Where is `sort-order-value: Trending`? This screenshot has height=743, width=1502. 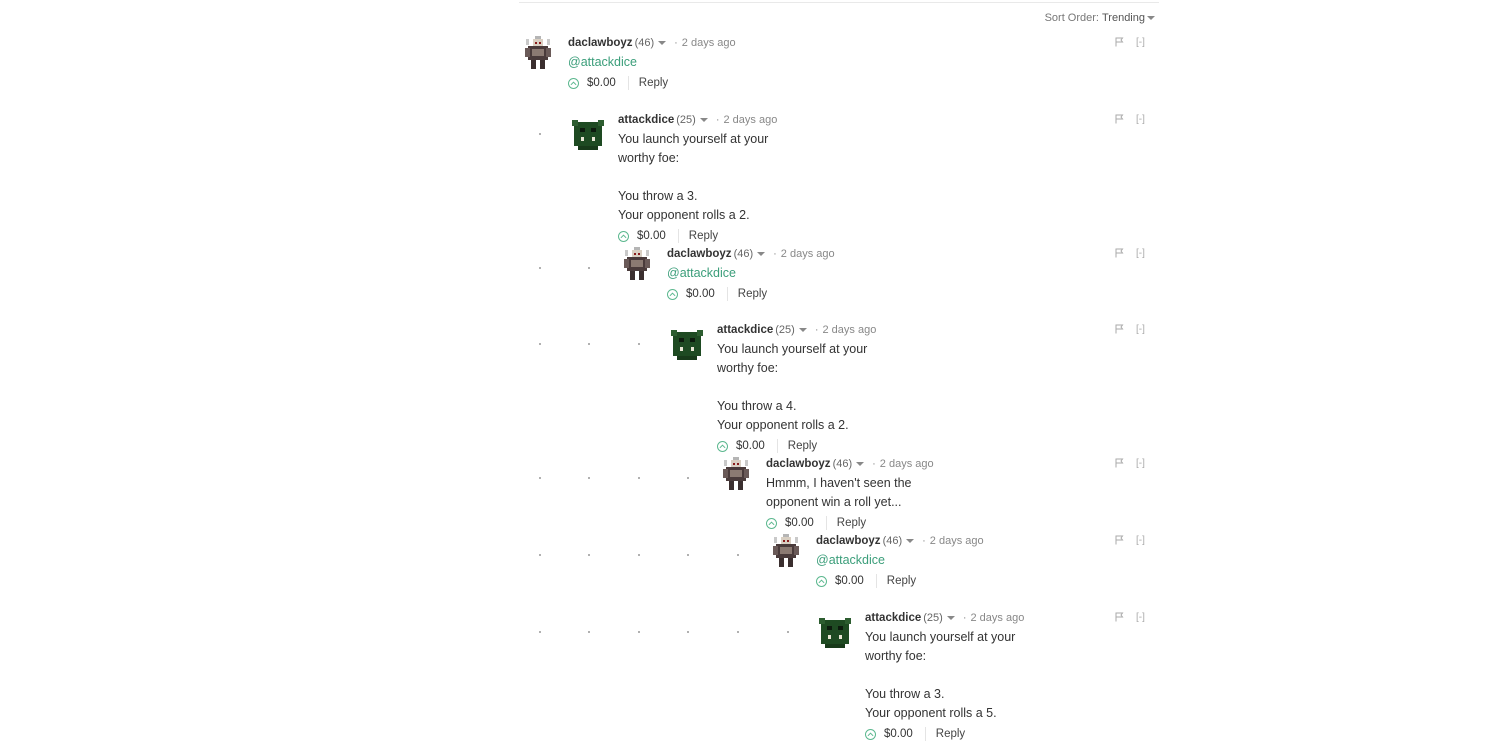
sort-order-value: Trending is located at coordinates (1123, 18).